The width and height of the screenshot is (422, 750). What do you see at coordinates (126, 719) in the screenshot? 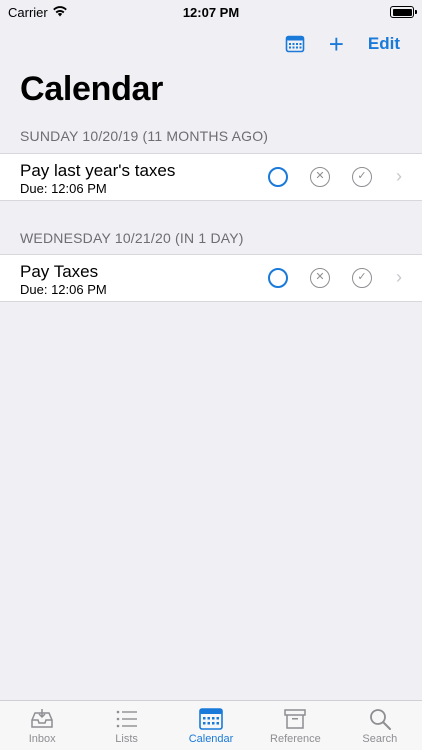
I see `list-icon` at bounding box center [126, 719].